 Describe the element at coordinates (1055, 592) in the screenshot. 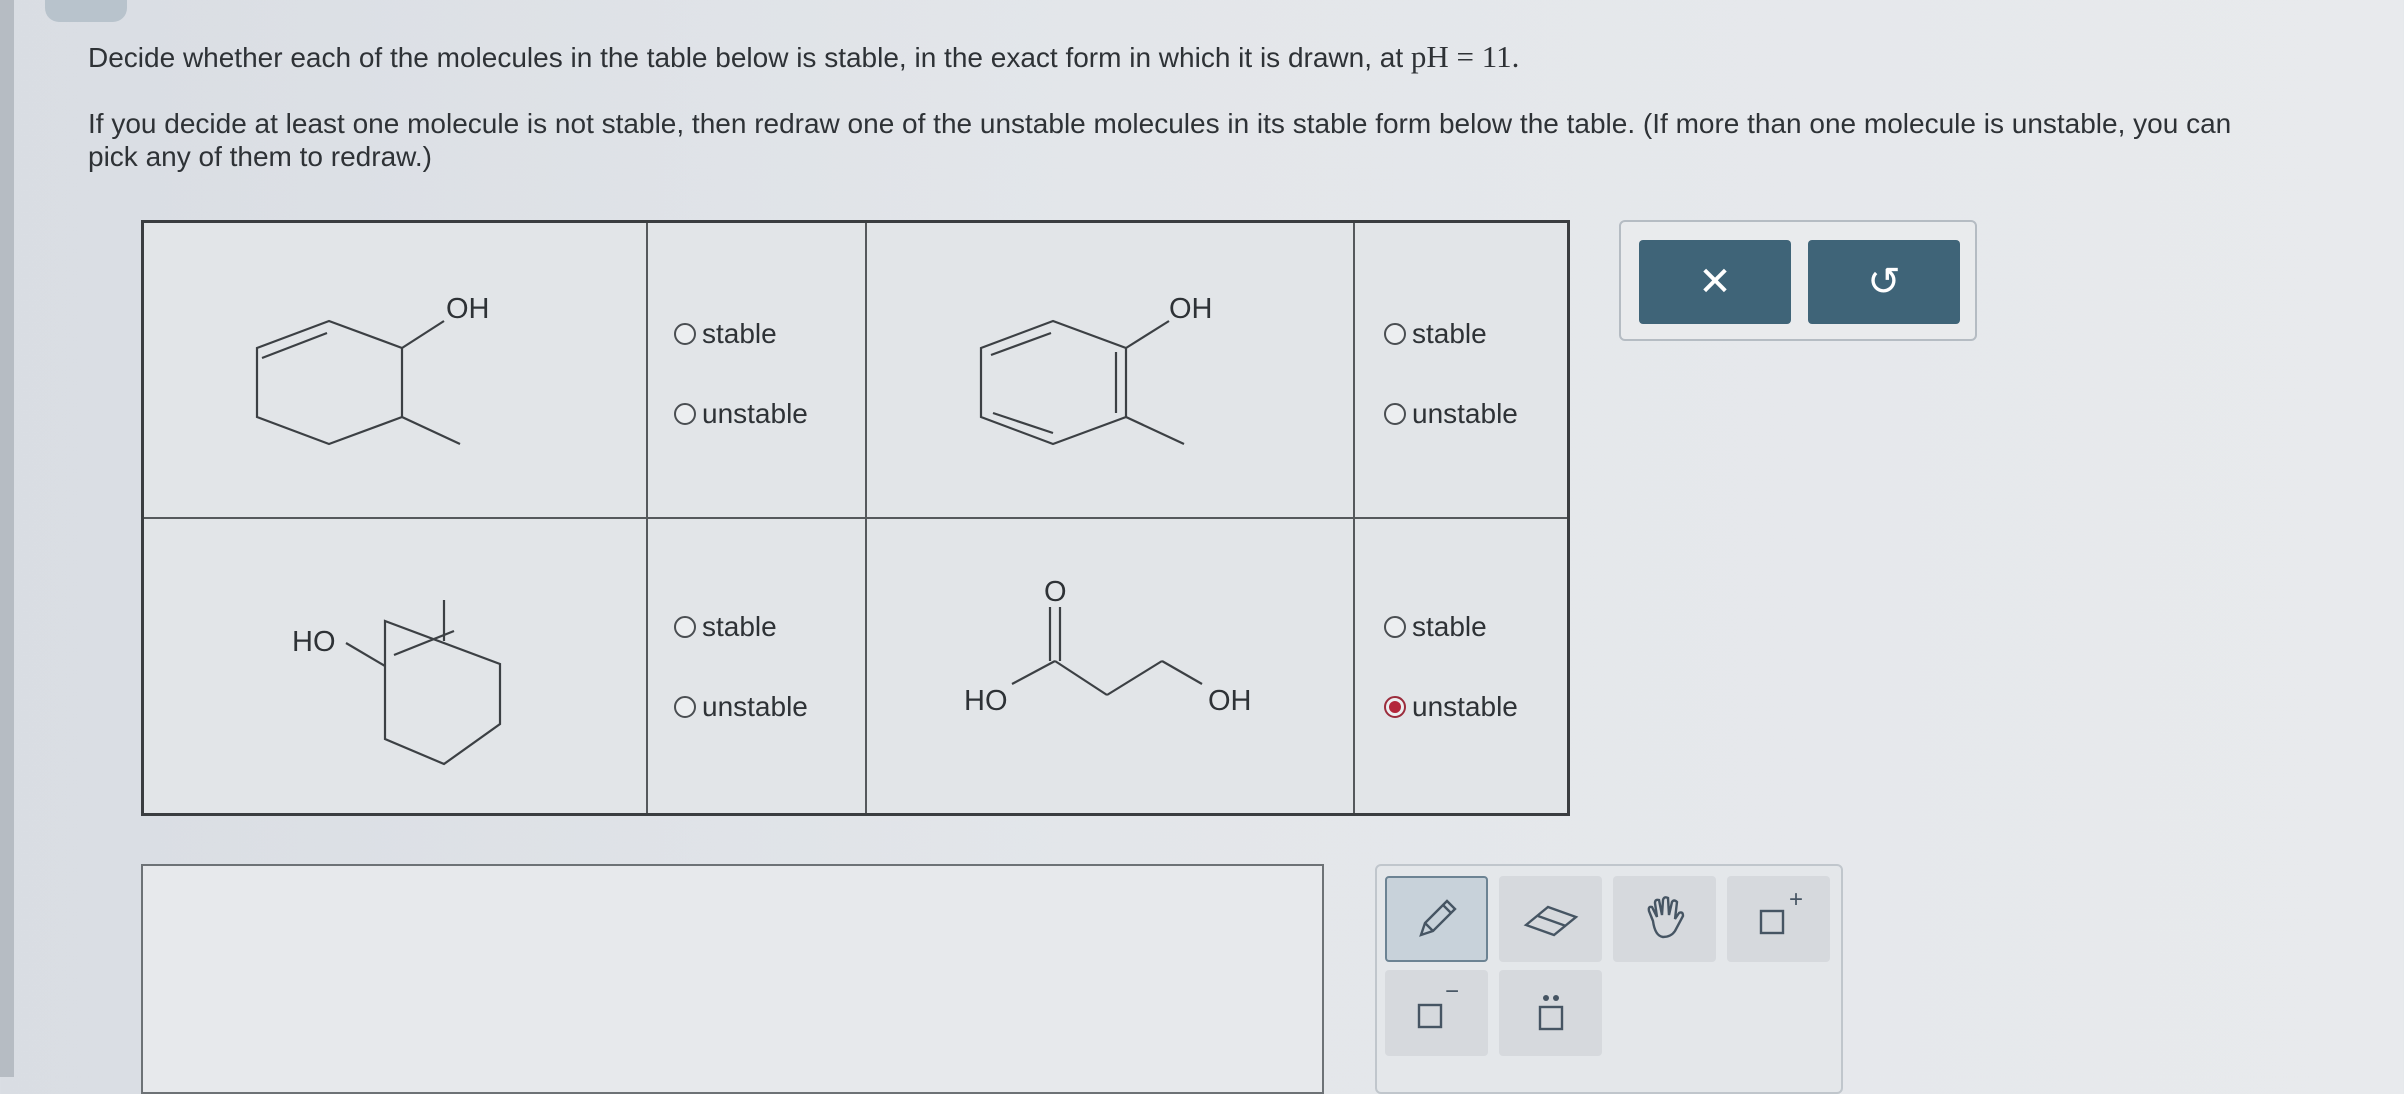

I see `carbonyl-o-label: O` at that location.